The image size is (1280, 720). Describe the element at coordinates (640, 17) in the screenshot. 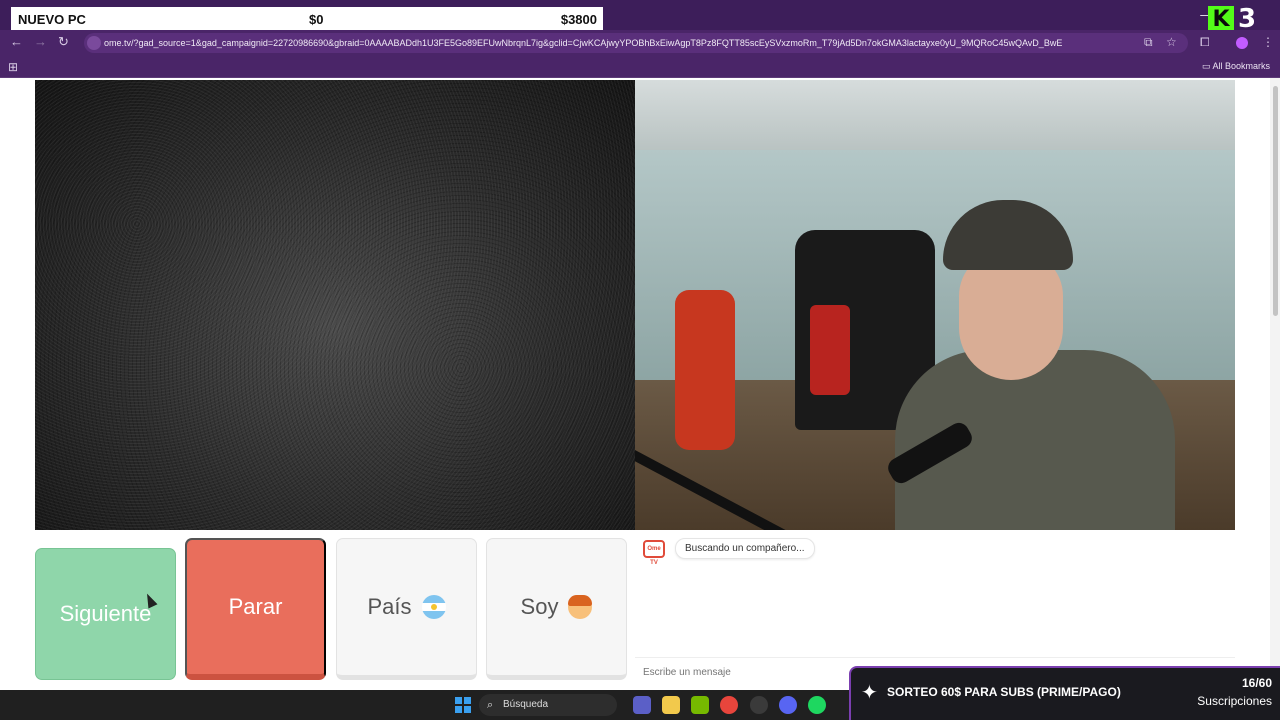

I see `browser-tab-bar: NUEVO PC $0 $3800 – K 3` at that location.